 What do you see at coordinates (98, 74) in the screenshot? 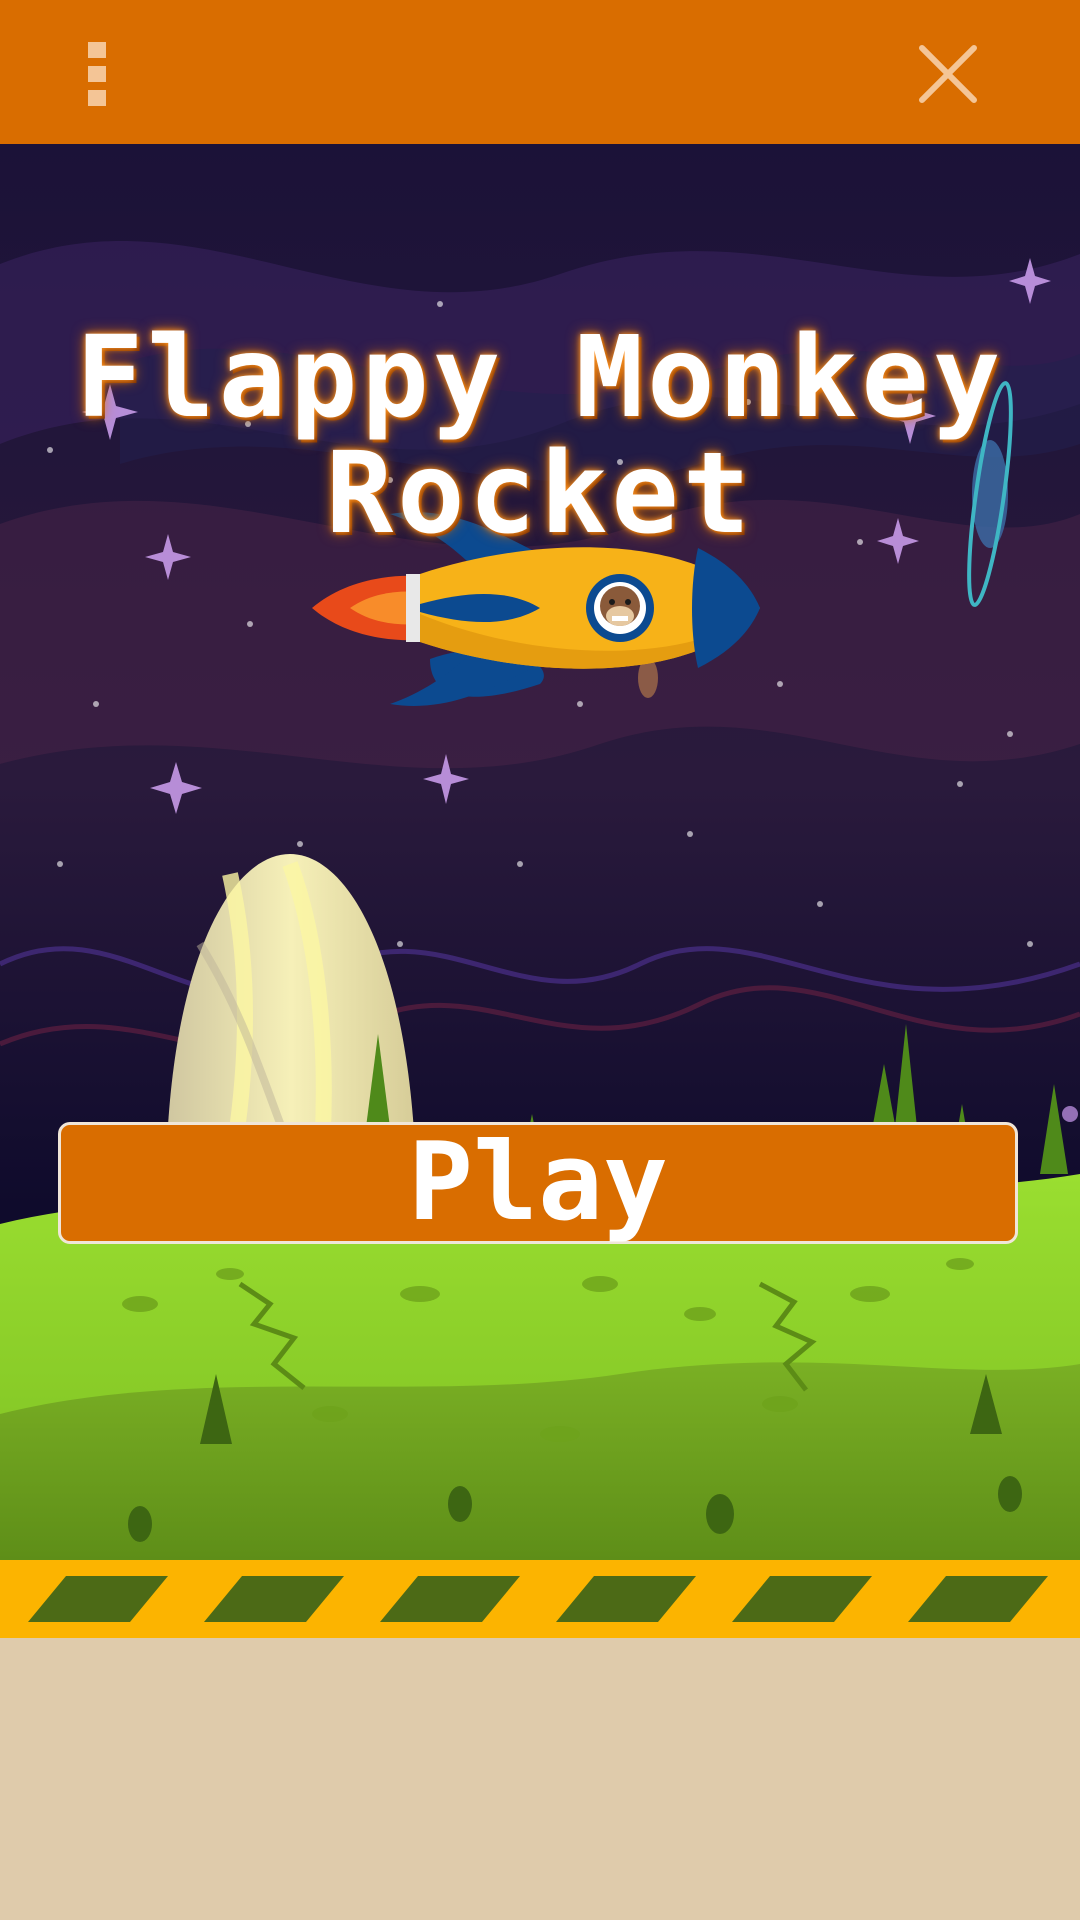
I see `overflow-menu-icon` at bounding box center [98, 74].